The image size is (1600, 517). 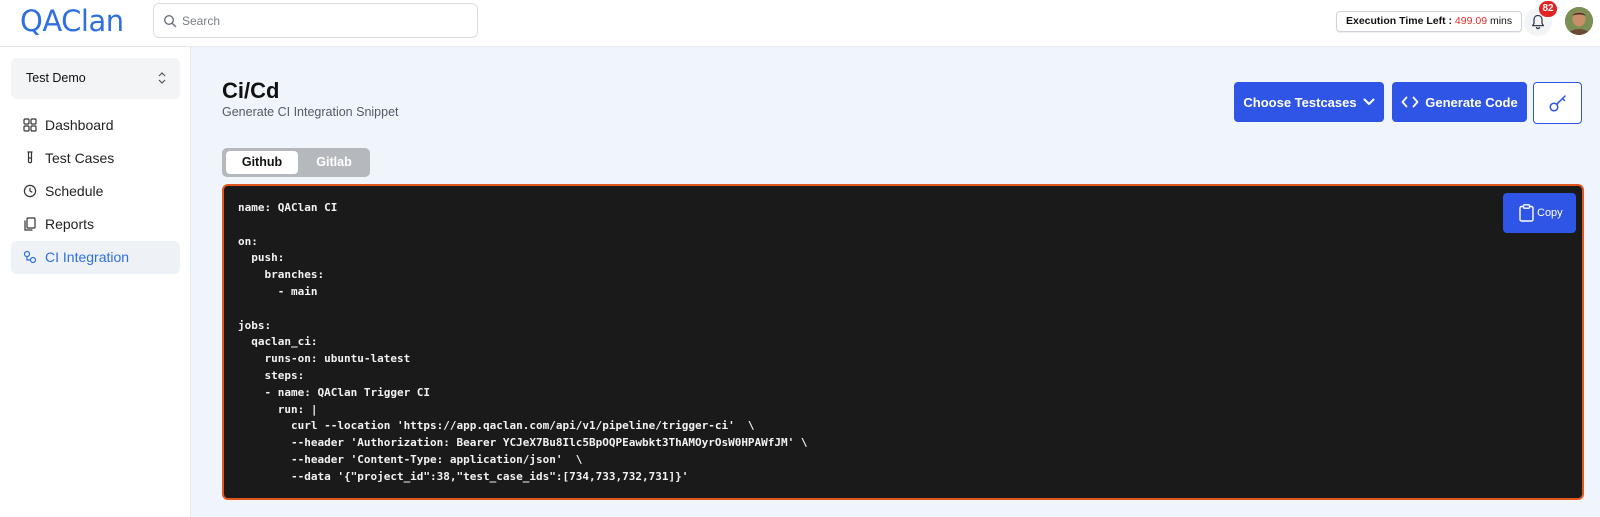 I want to click on api-key-button, so click(x=1557, y=103).